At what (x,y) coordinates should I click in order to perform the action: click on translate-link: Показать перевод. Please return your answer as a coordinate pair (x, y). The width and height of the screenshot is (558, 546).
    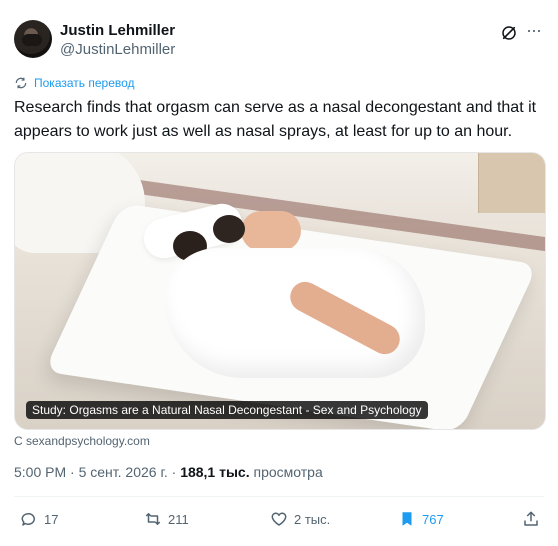
    Looking at the image, I should click on (74, 83).